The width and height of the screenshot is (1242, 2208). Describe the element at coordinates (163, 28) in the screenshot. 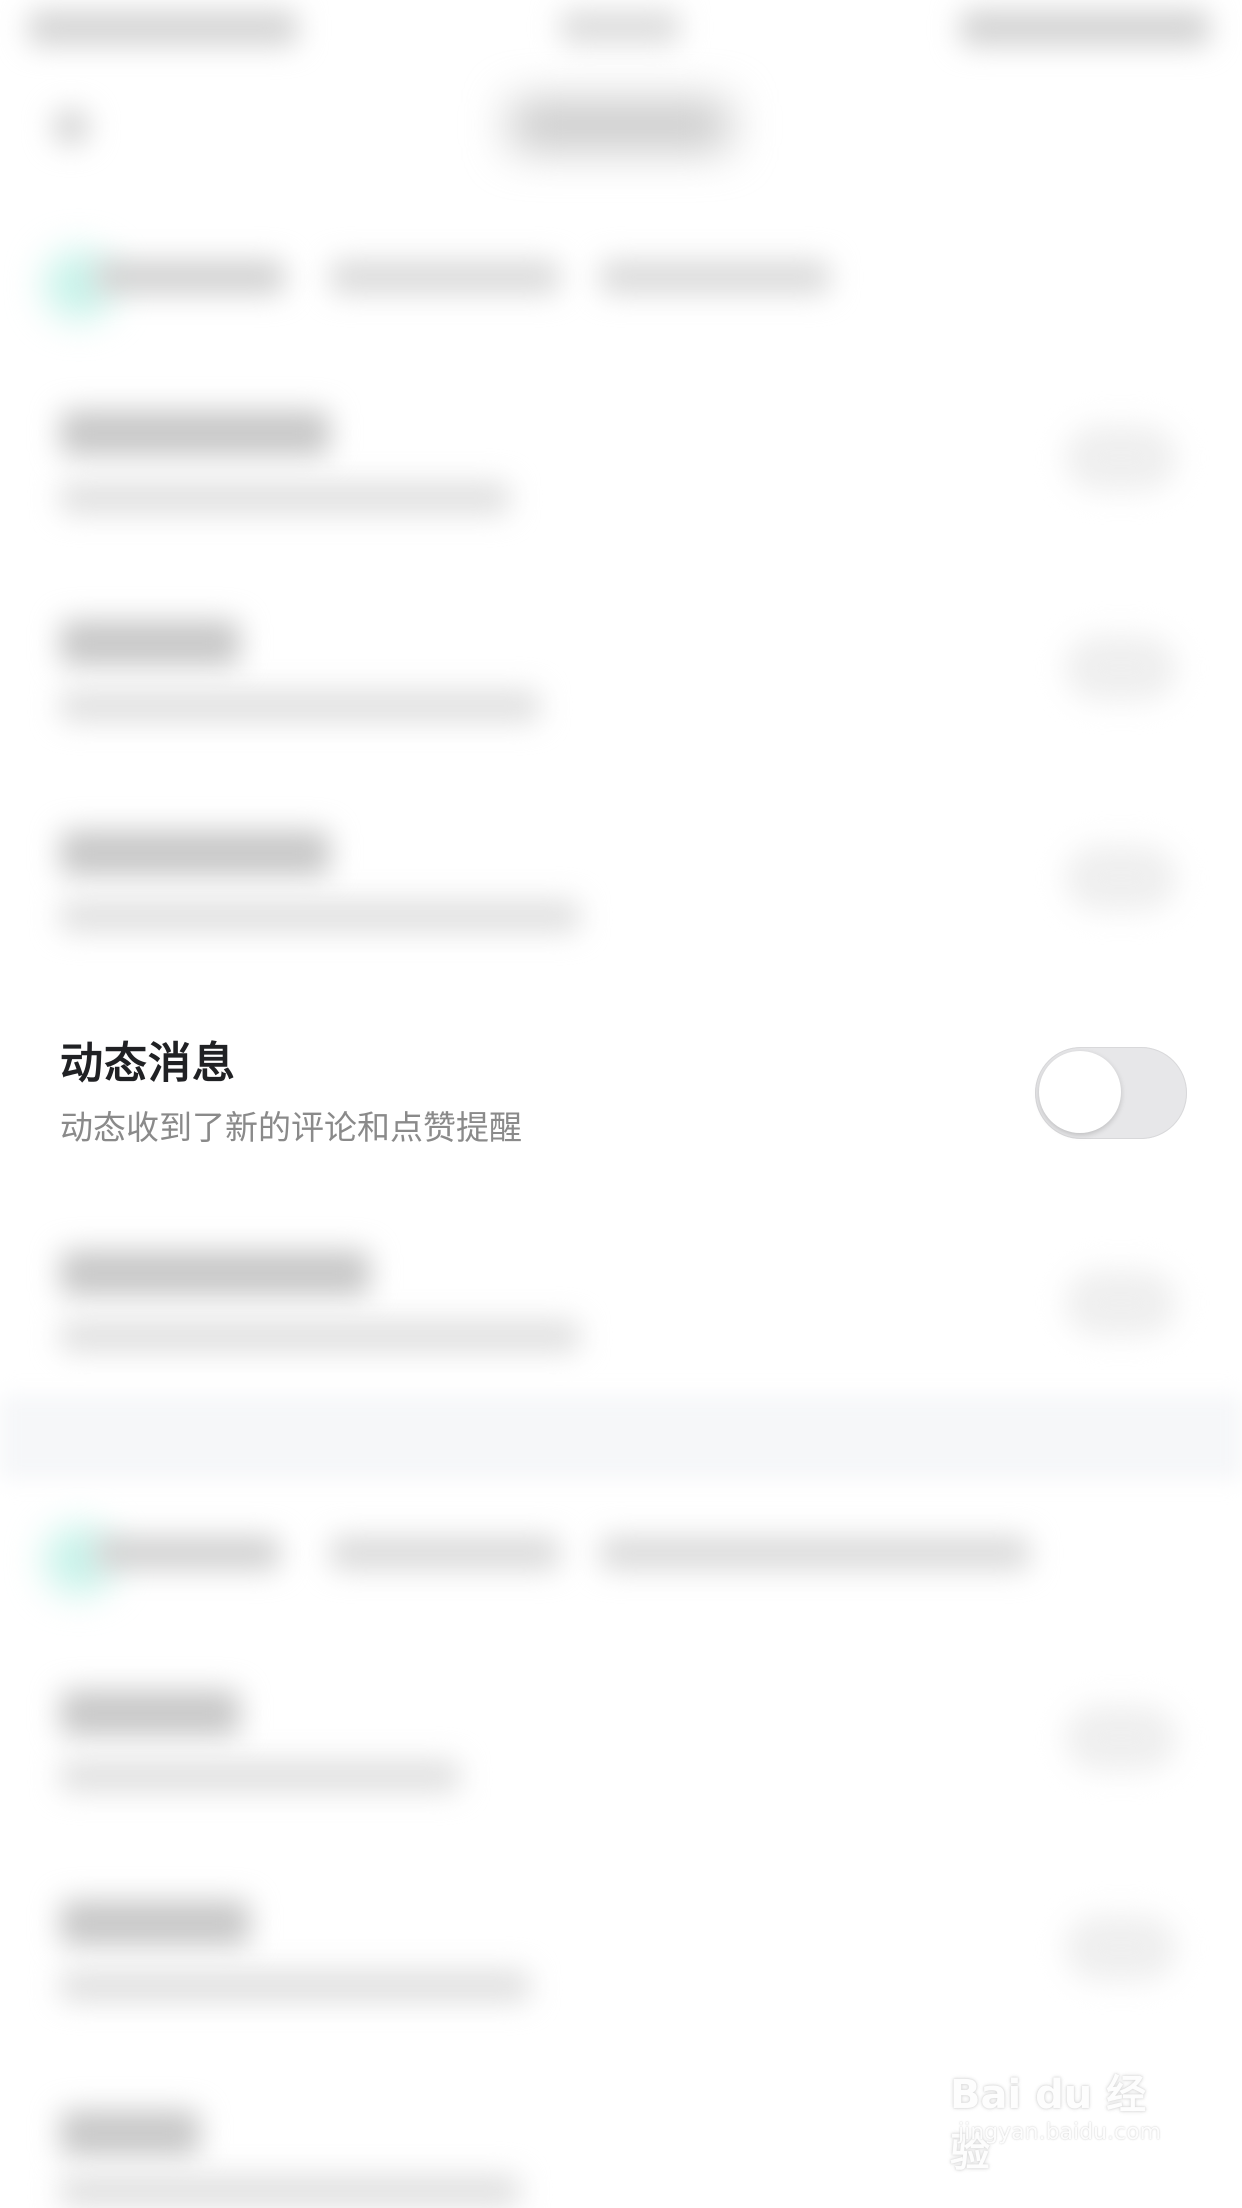

I see `status-bar-left-placeholder` at that location.